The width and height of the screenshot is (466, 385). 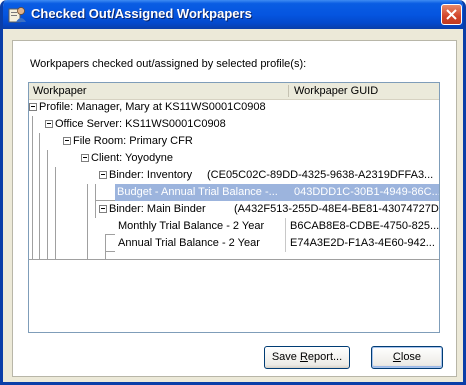 What do you see at coordinates (411, 357) in the screenshot?
I see `button-label: lose` at bounding box center [411, 357].